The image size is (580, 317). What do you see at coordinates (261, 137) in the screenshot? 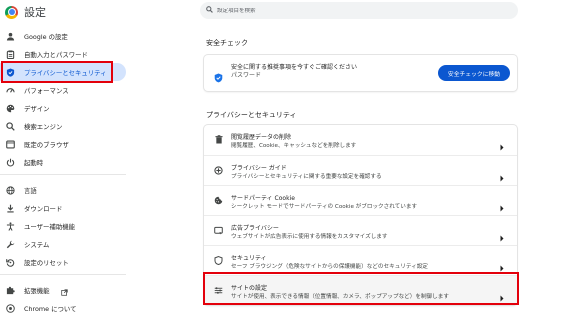
I see `row-title: 閲覧履歴データの削除` at bounding box center [261, 137].